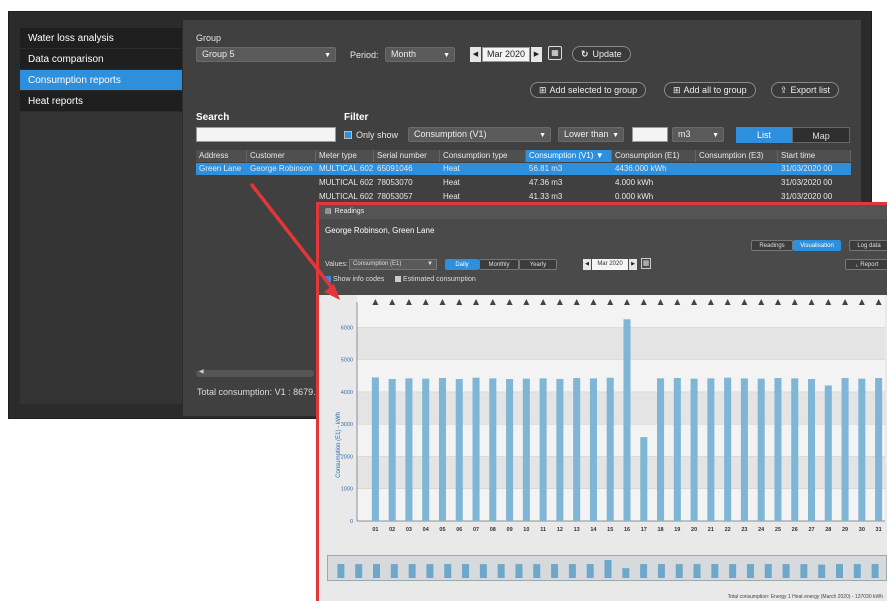 This screenshot has height=601, width=887. I want to click on filter-unit-select: m3 ▼, so click(698, 134).